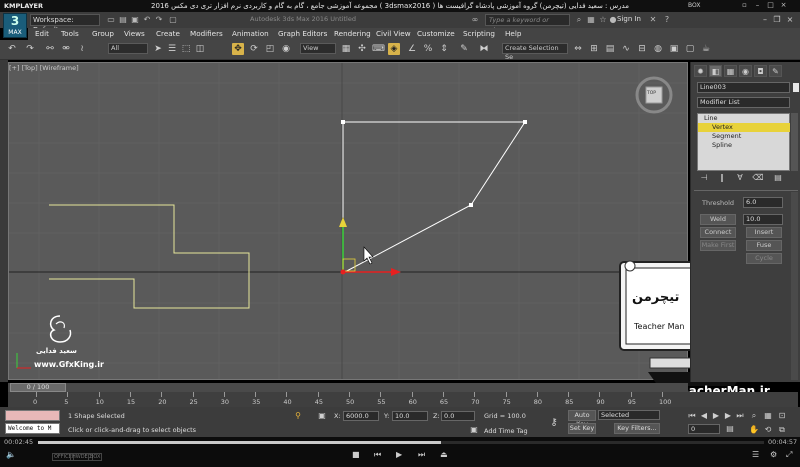  I want to click on select-and-scale-icon: ◰, so click(270, 49).